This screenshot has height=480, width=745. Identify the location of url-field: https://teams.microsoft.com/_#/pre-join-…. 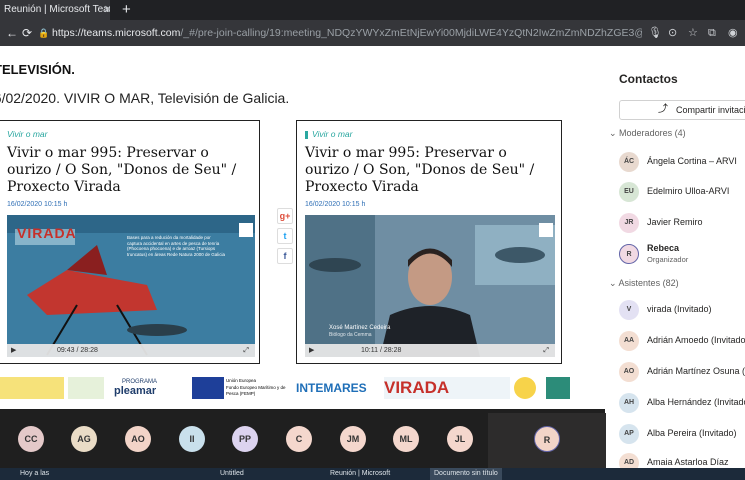
(347, 33).